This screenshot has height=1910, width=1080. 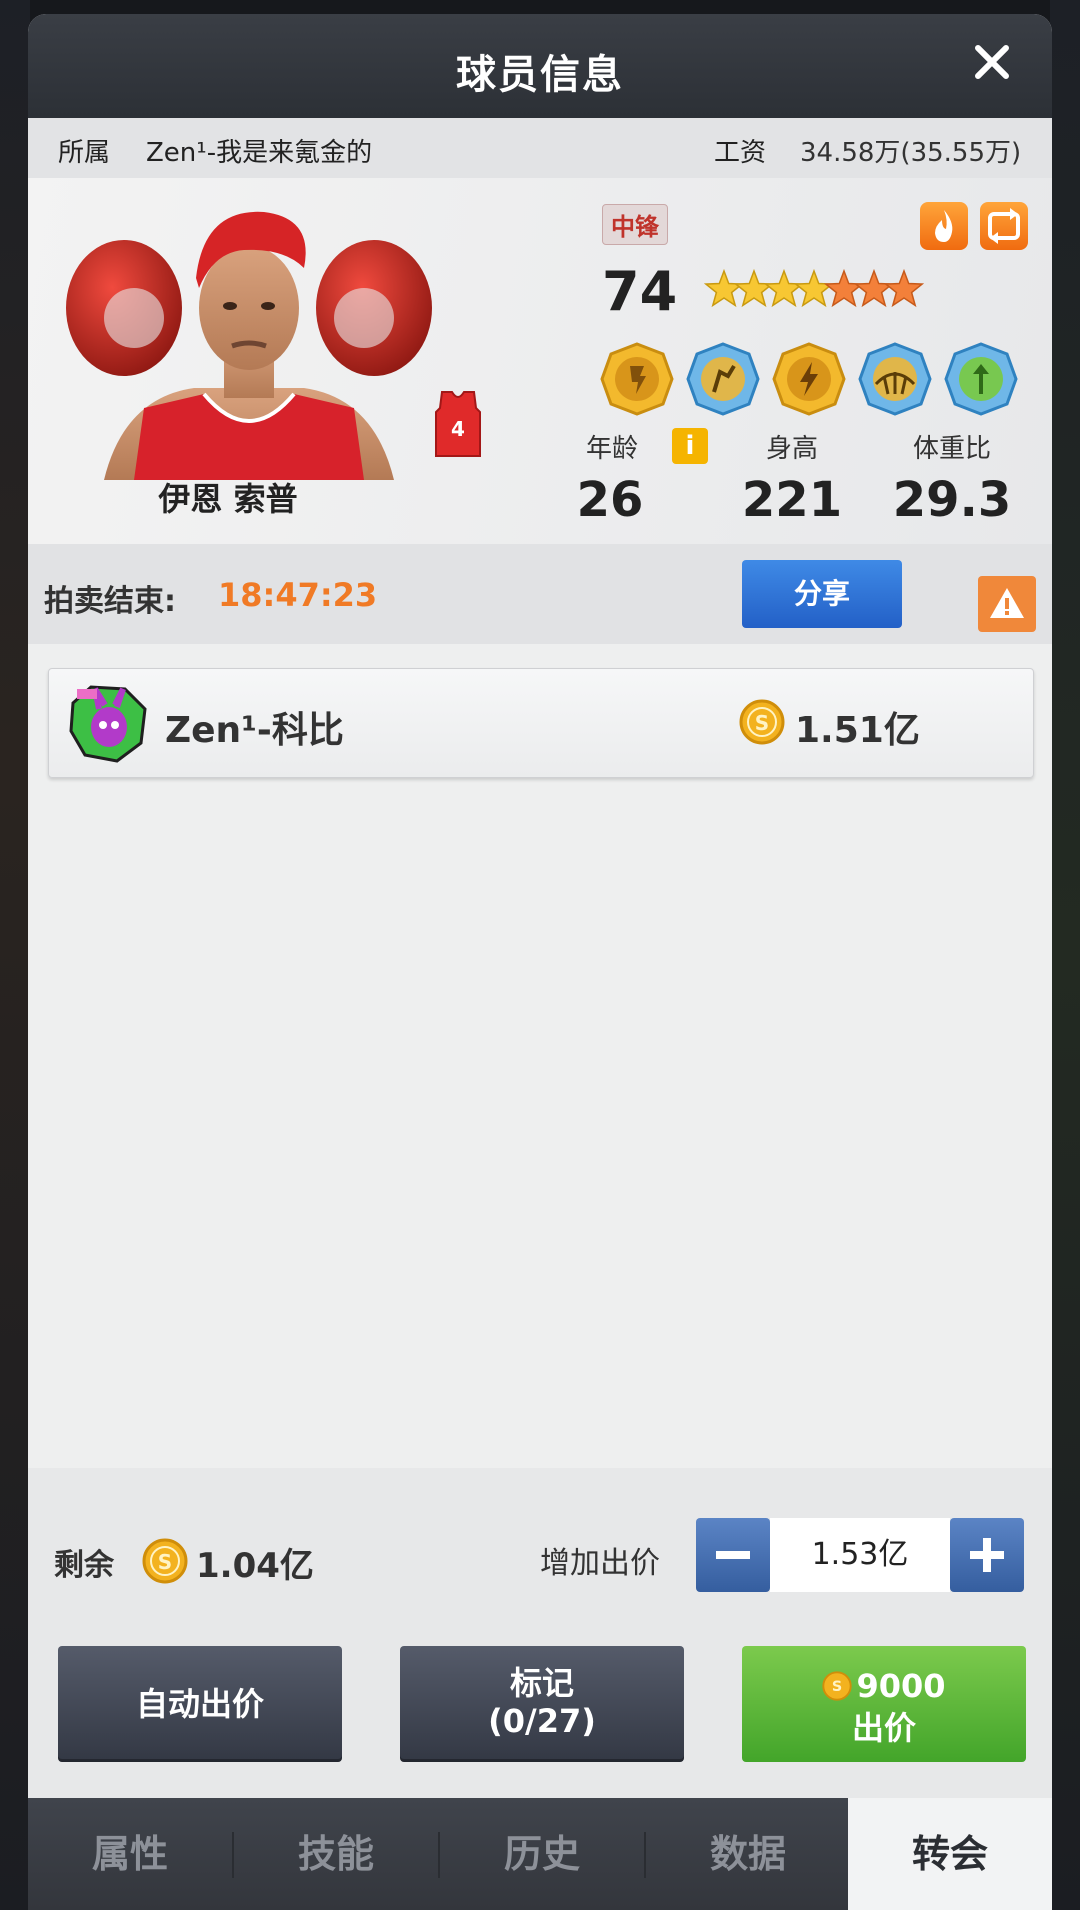 What do you see at coordinates (541, 1683) in the screenshot?
I see `mark-label: 标记` at bounding box center [541, 1683].